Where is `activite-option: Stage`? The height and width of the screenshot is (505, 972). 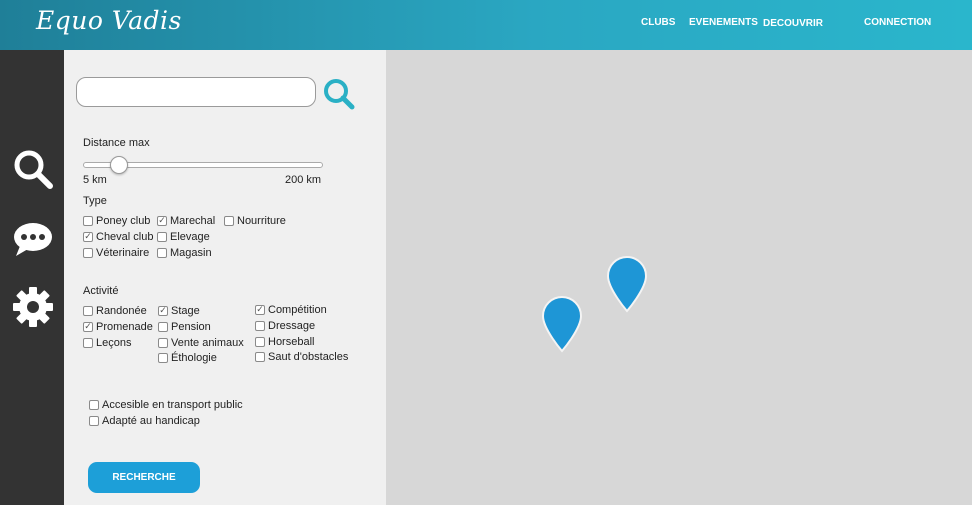
activite-option: Stage is located at coordinates (179, 311).